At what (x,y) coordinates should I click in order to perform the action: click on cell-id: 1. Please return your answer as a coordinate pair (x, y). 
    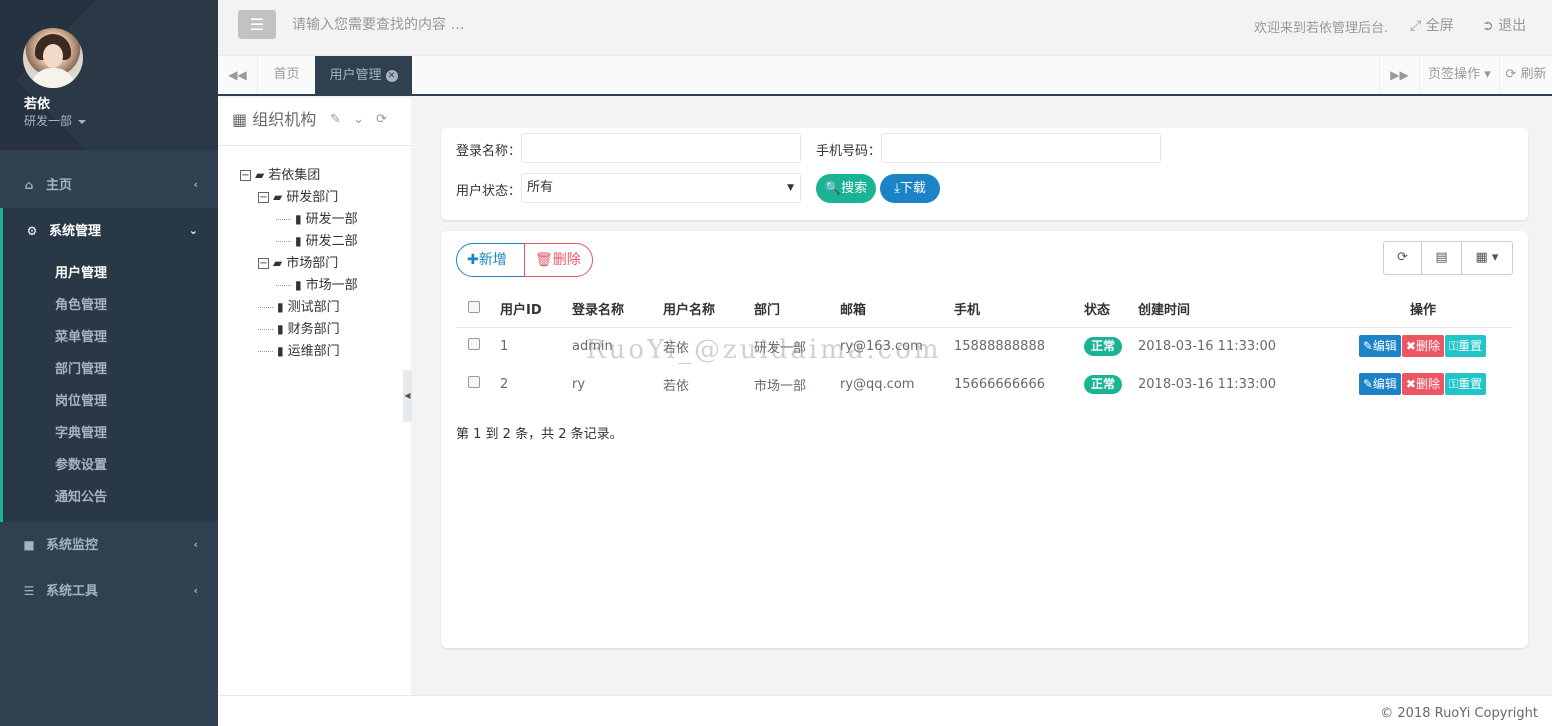
    Looking at the image, I should click on (504, 346).